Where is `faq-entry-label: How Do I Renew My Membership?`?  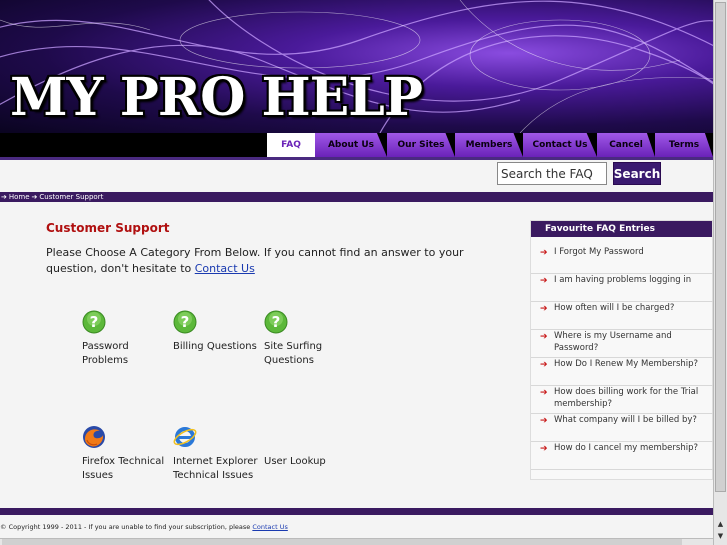
faq-entry-label: How Do I Renew My Membership? is located at coordinates (626, 364).